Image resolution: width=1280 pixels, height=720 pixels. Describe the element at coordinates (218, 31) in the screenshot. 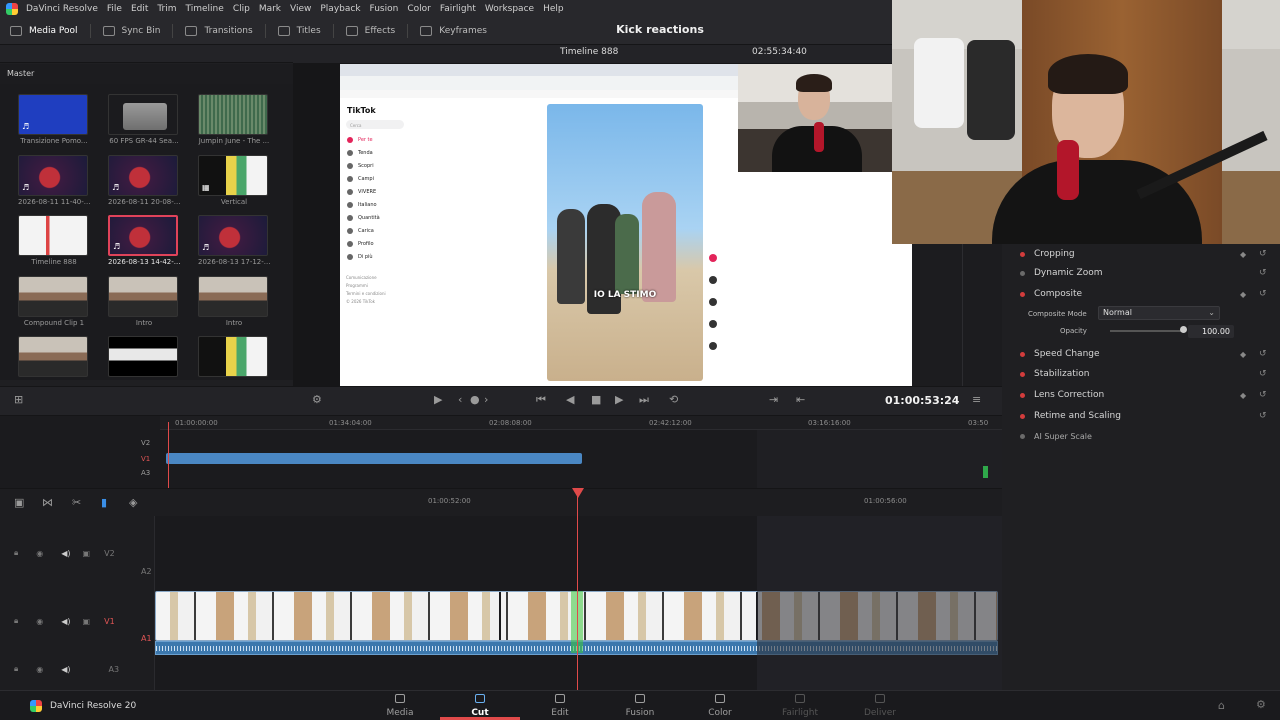

I see `transitions-button: Transitions` at that location.